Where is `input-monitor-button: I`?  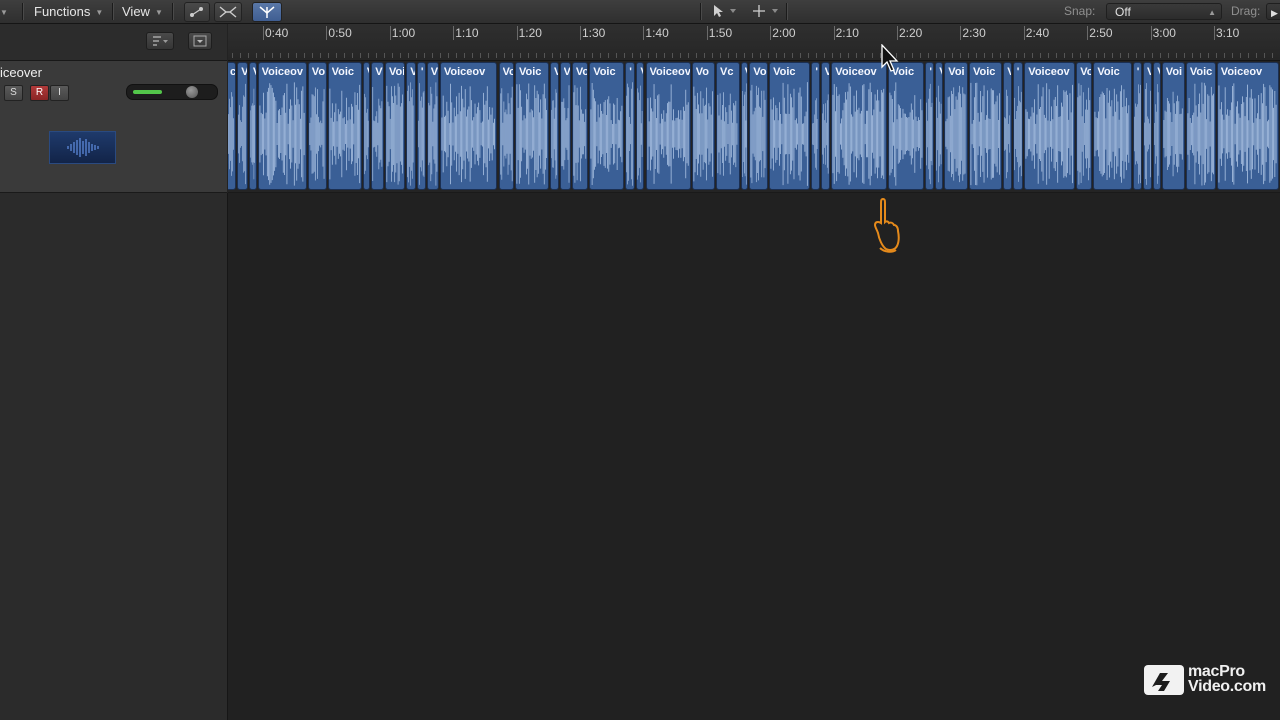
input-monitor-button: I is located at coordinates (59, 93).